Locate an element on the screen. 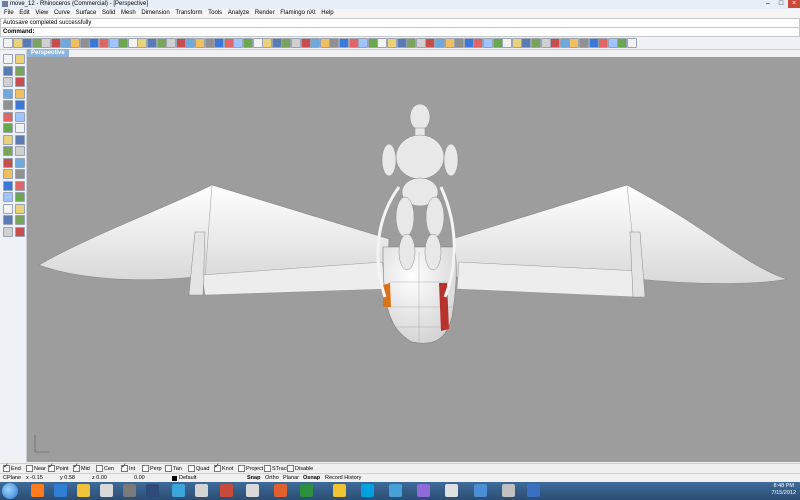  osnap-strack: STrack is located at coordinates (276, 469).